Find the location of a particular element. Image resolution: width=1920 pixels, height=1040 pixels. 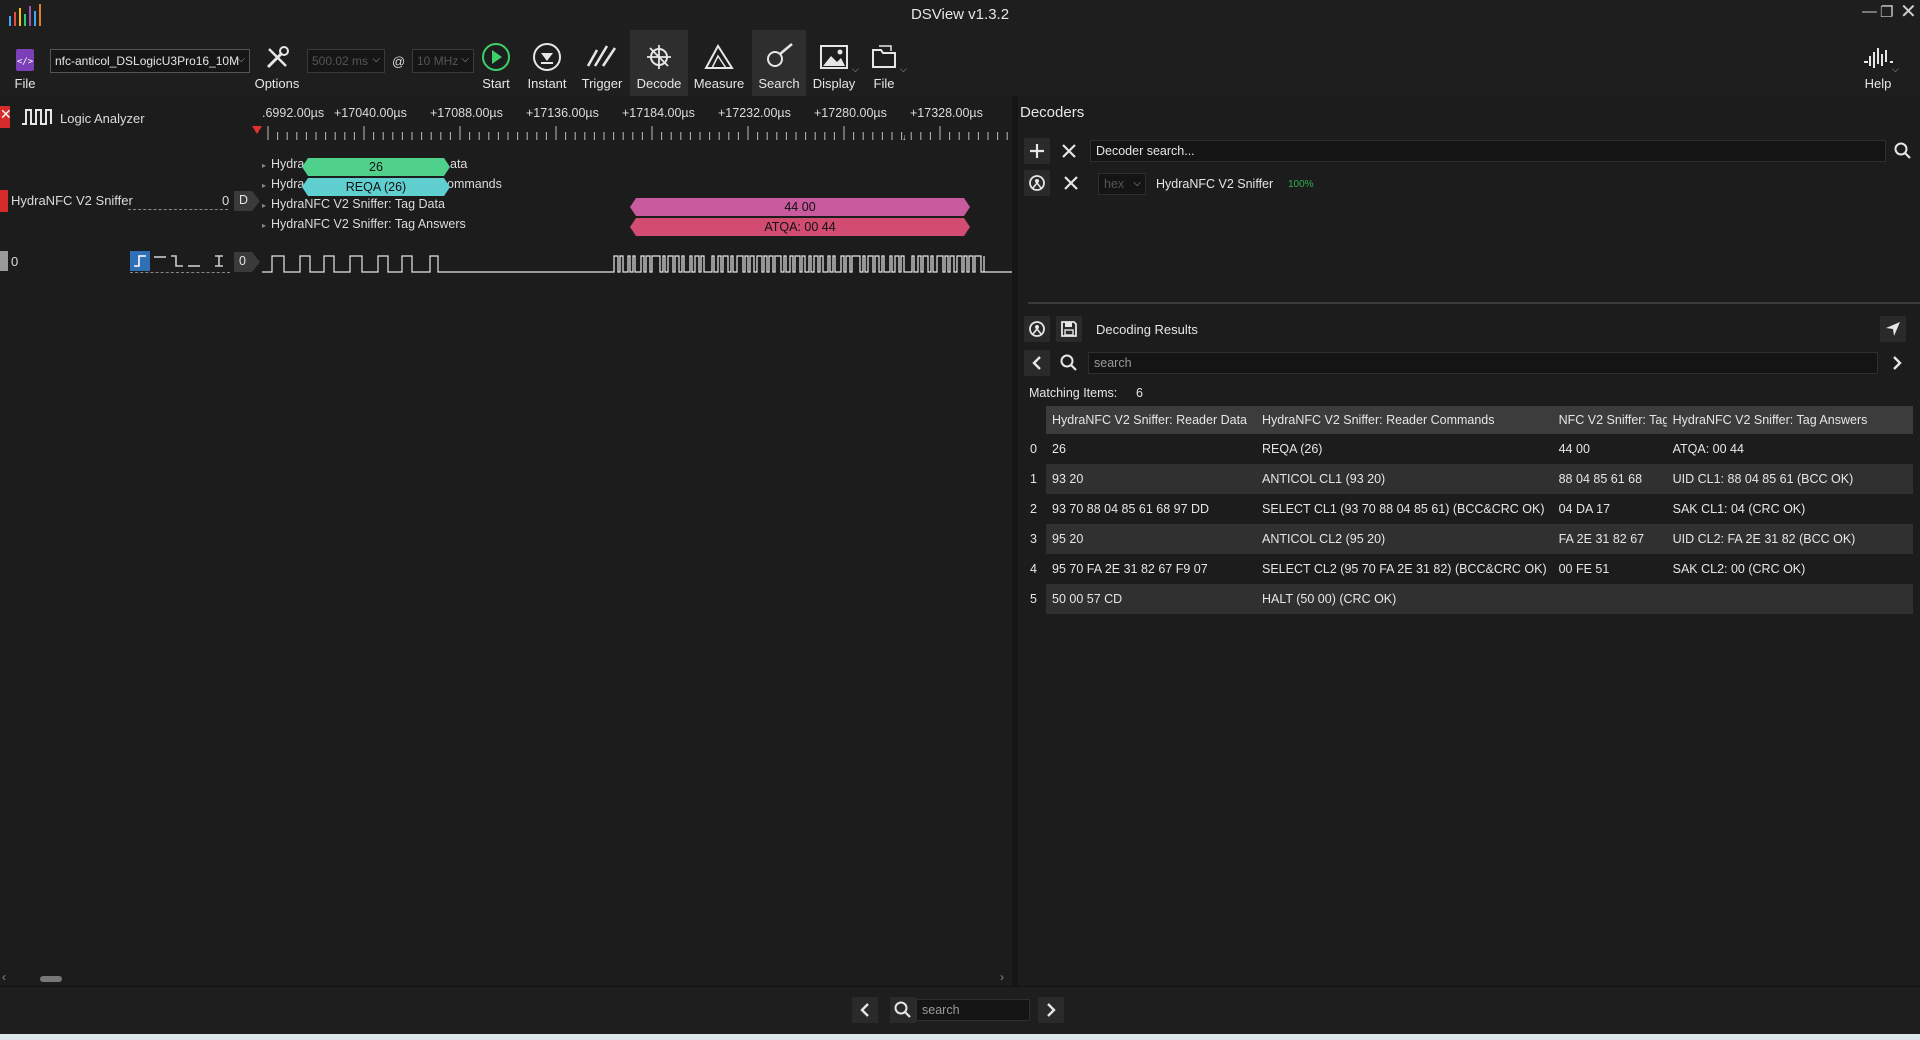

minimize-icon: — is located at coordinates (1869, 11).